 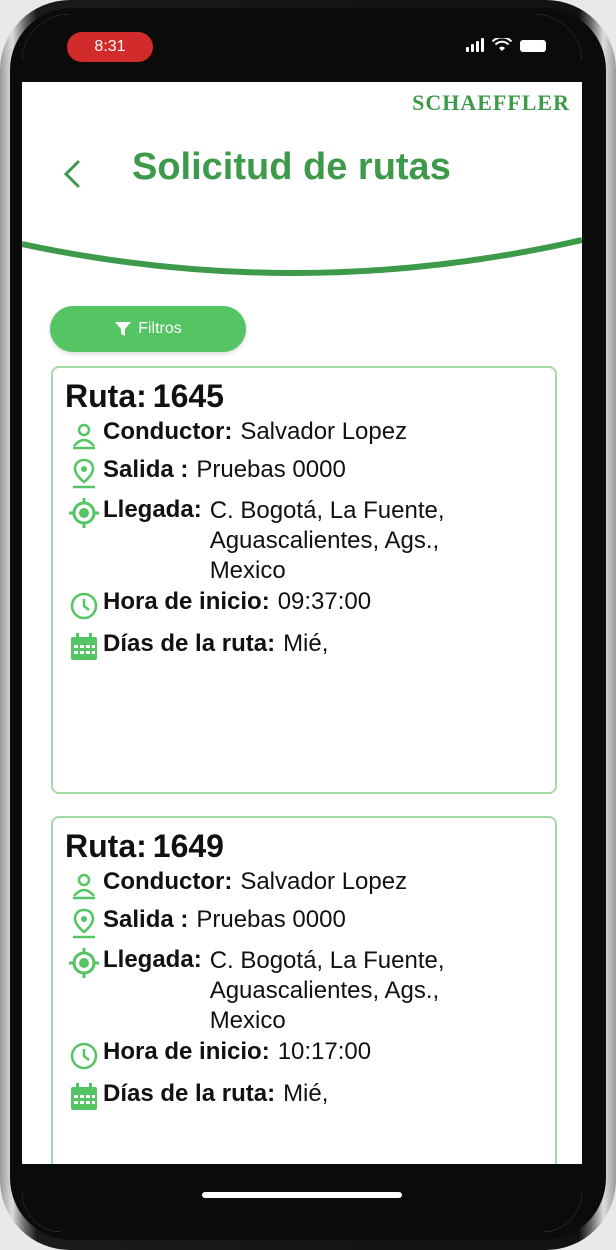 I want to click on start-time-row: Hora de inicio: 10:17:00, so click(x=307, y=1055).